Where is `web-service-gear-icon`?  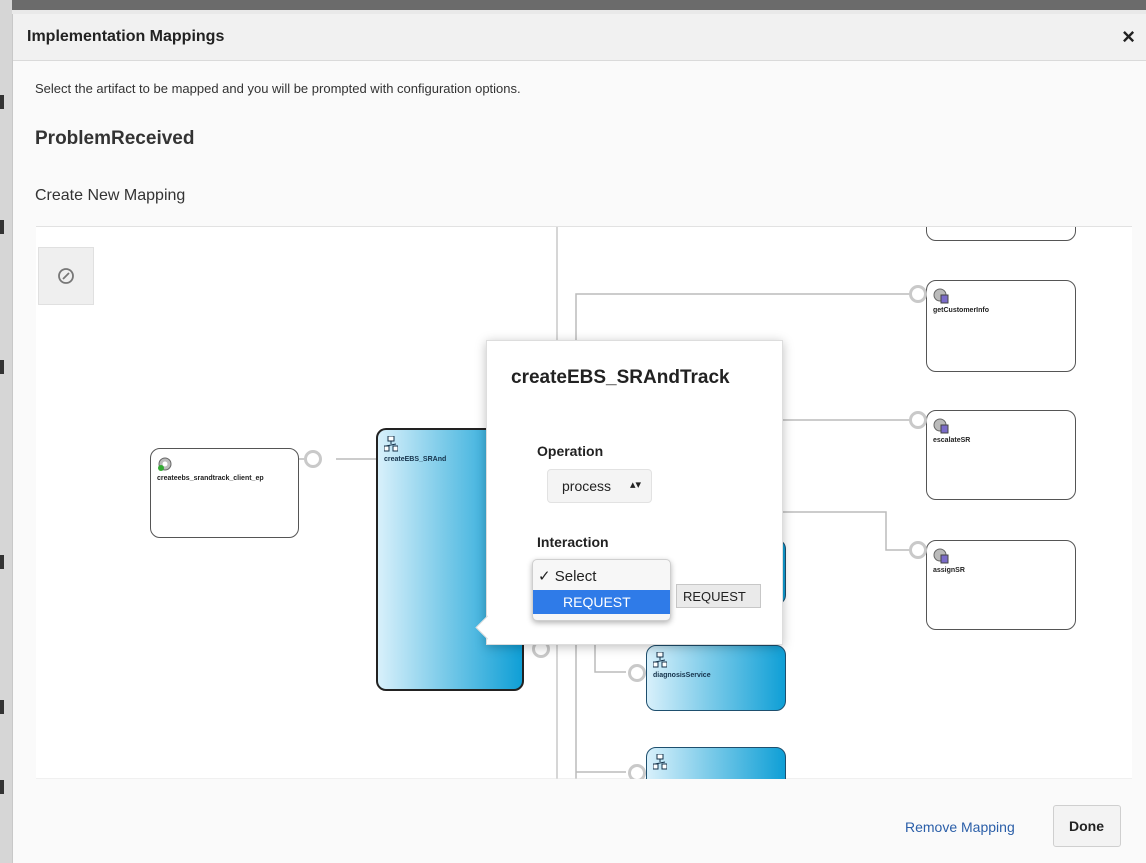
web-service-gear-icon is located at coordinates (165, 464).